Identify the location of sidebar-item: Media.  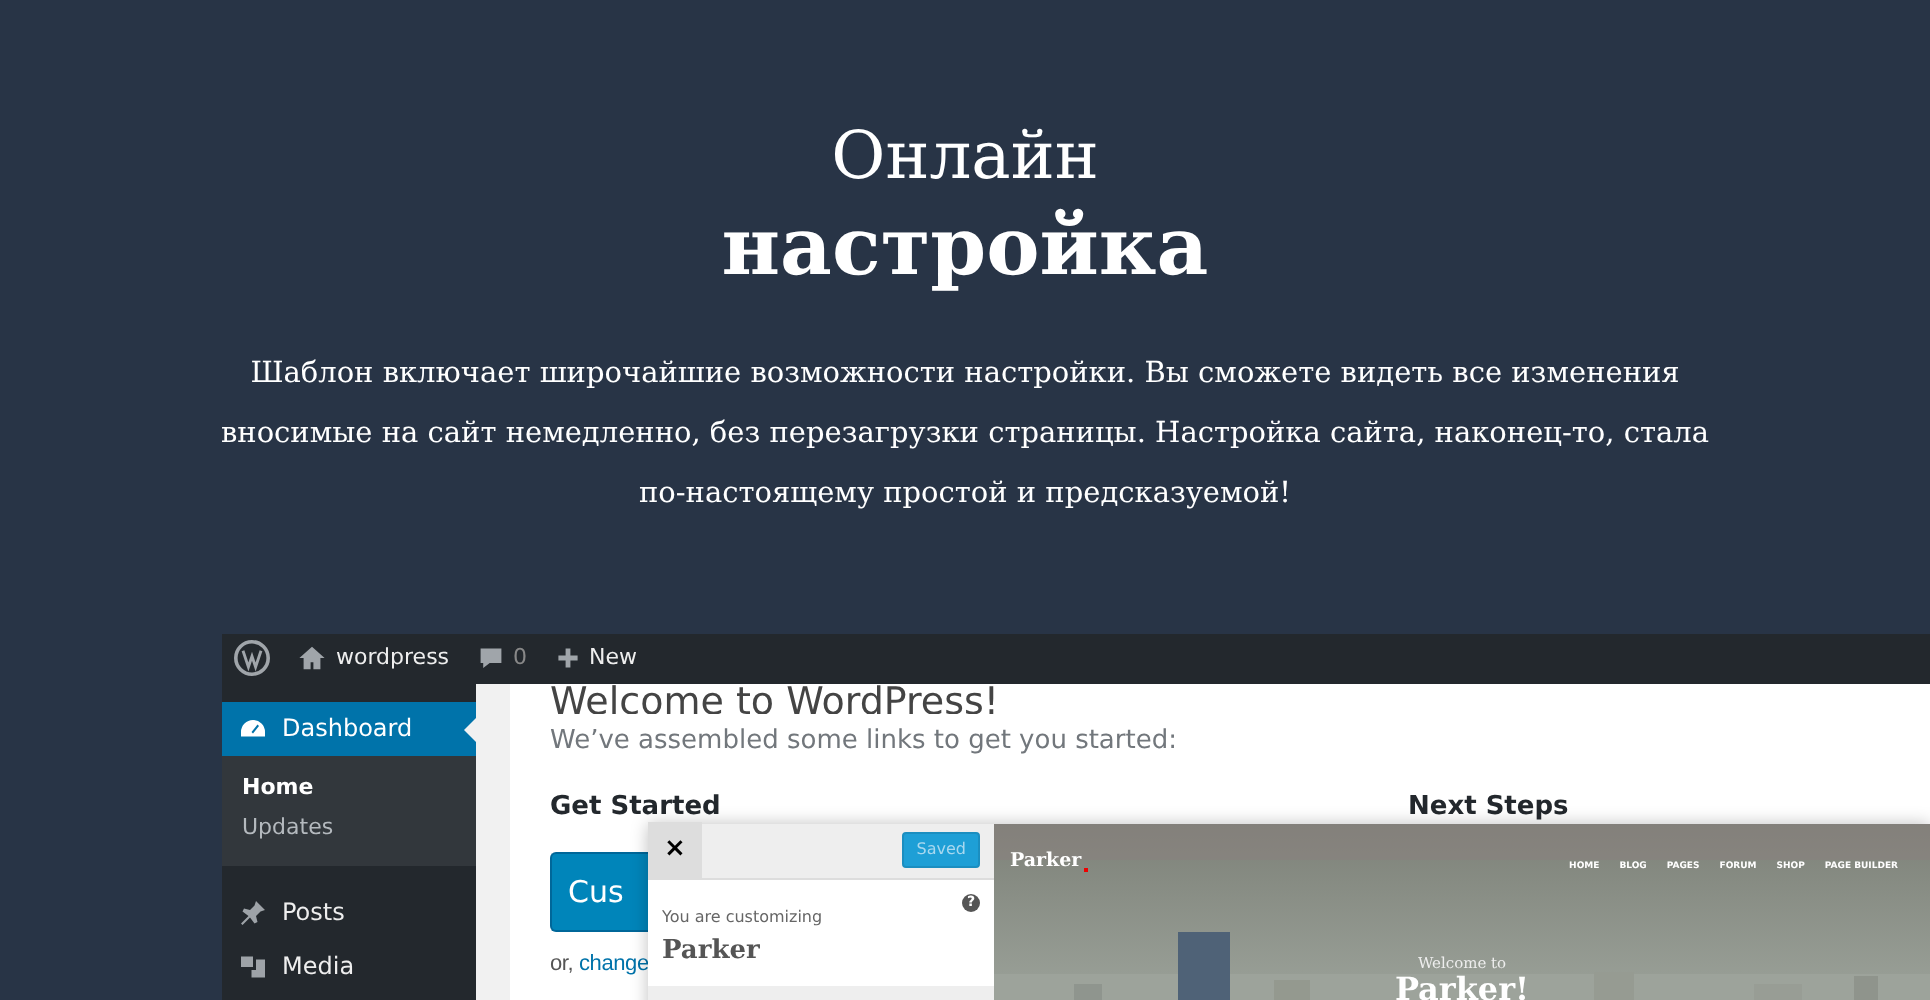
(349, 966).